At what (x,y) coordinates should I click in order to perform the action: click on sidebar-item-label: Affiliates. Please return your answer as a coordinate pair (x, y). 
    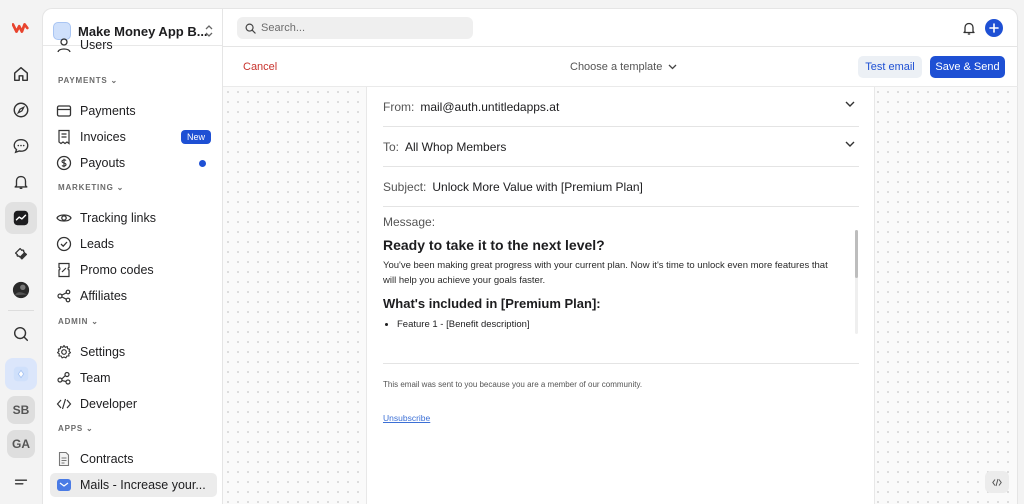
    Looking at the image, I should click on (104, 296).